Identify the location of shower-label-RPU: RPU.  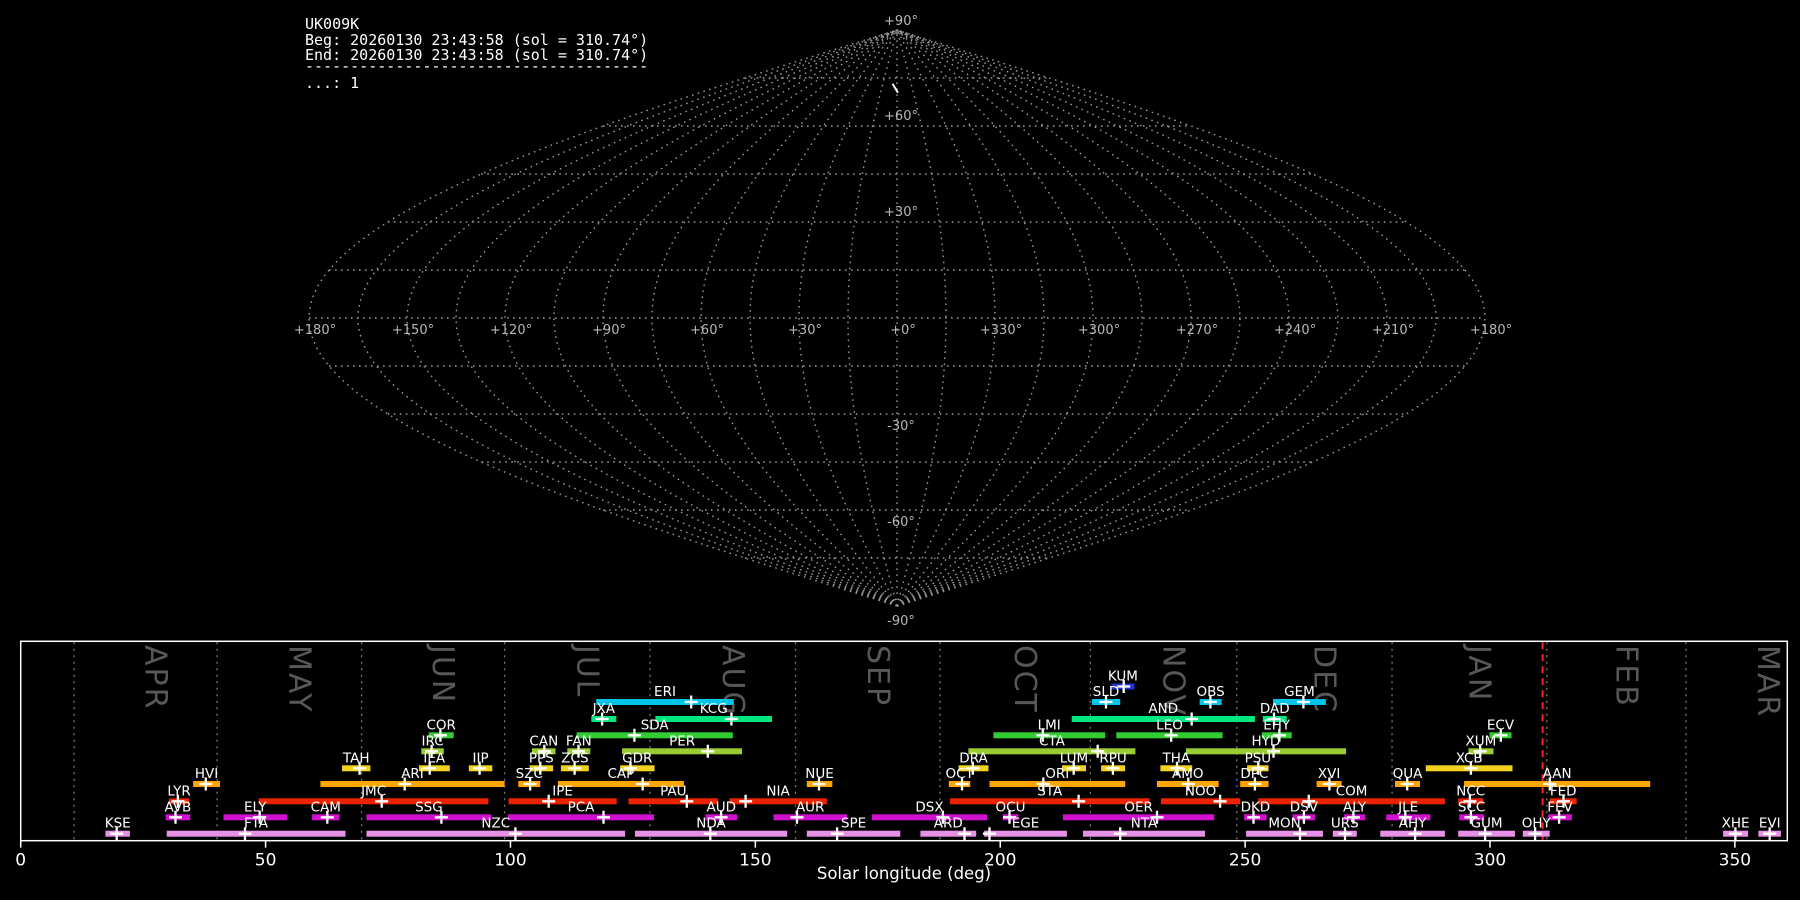
(1112, 758).